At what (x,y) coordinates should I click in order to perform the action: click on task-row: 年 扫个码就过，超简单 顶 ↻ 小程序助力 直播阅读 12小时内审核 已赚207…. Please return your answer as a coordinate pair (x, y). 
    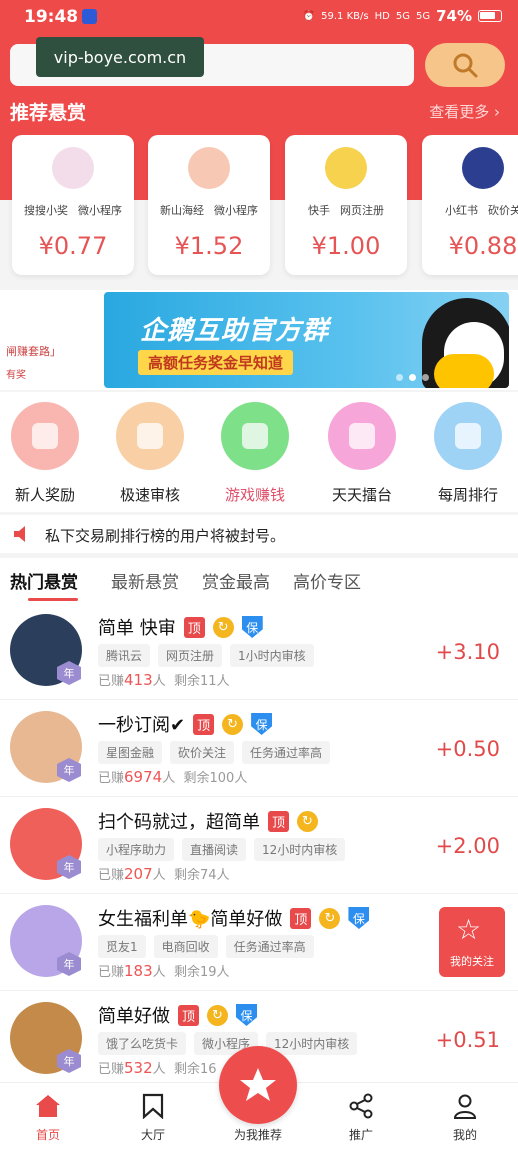
    Looking at the image, I should click on (259, 846).